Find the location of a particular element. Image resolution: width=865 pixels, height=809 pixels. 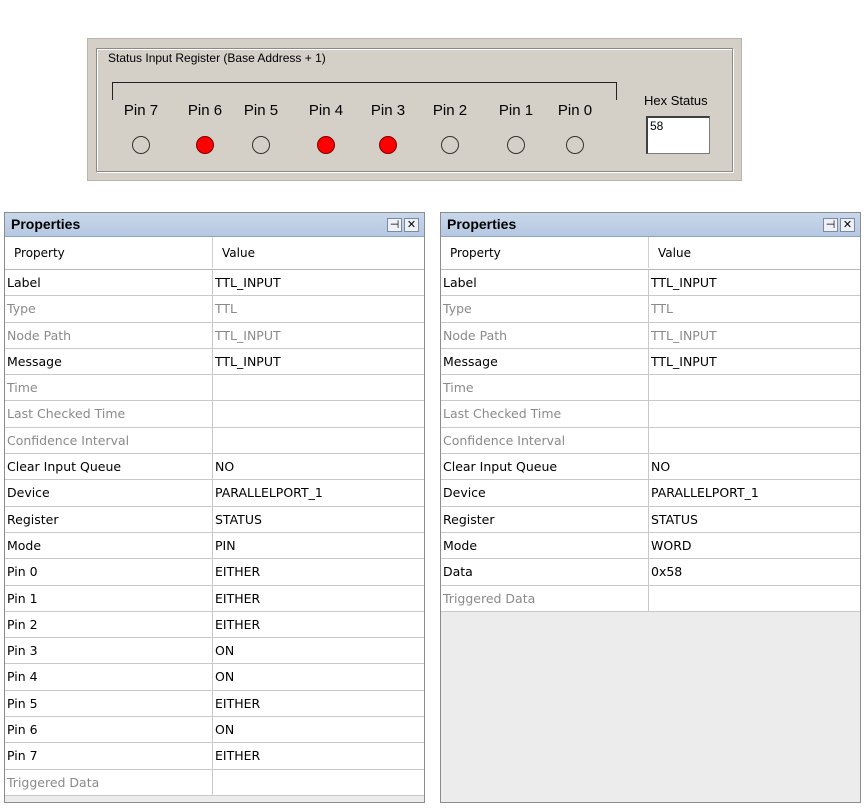

property-row: Mode PIN is located at coordinates (214, 546).